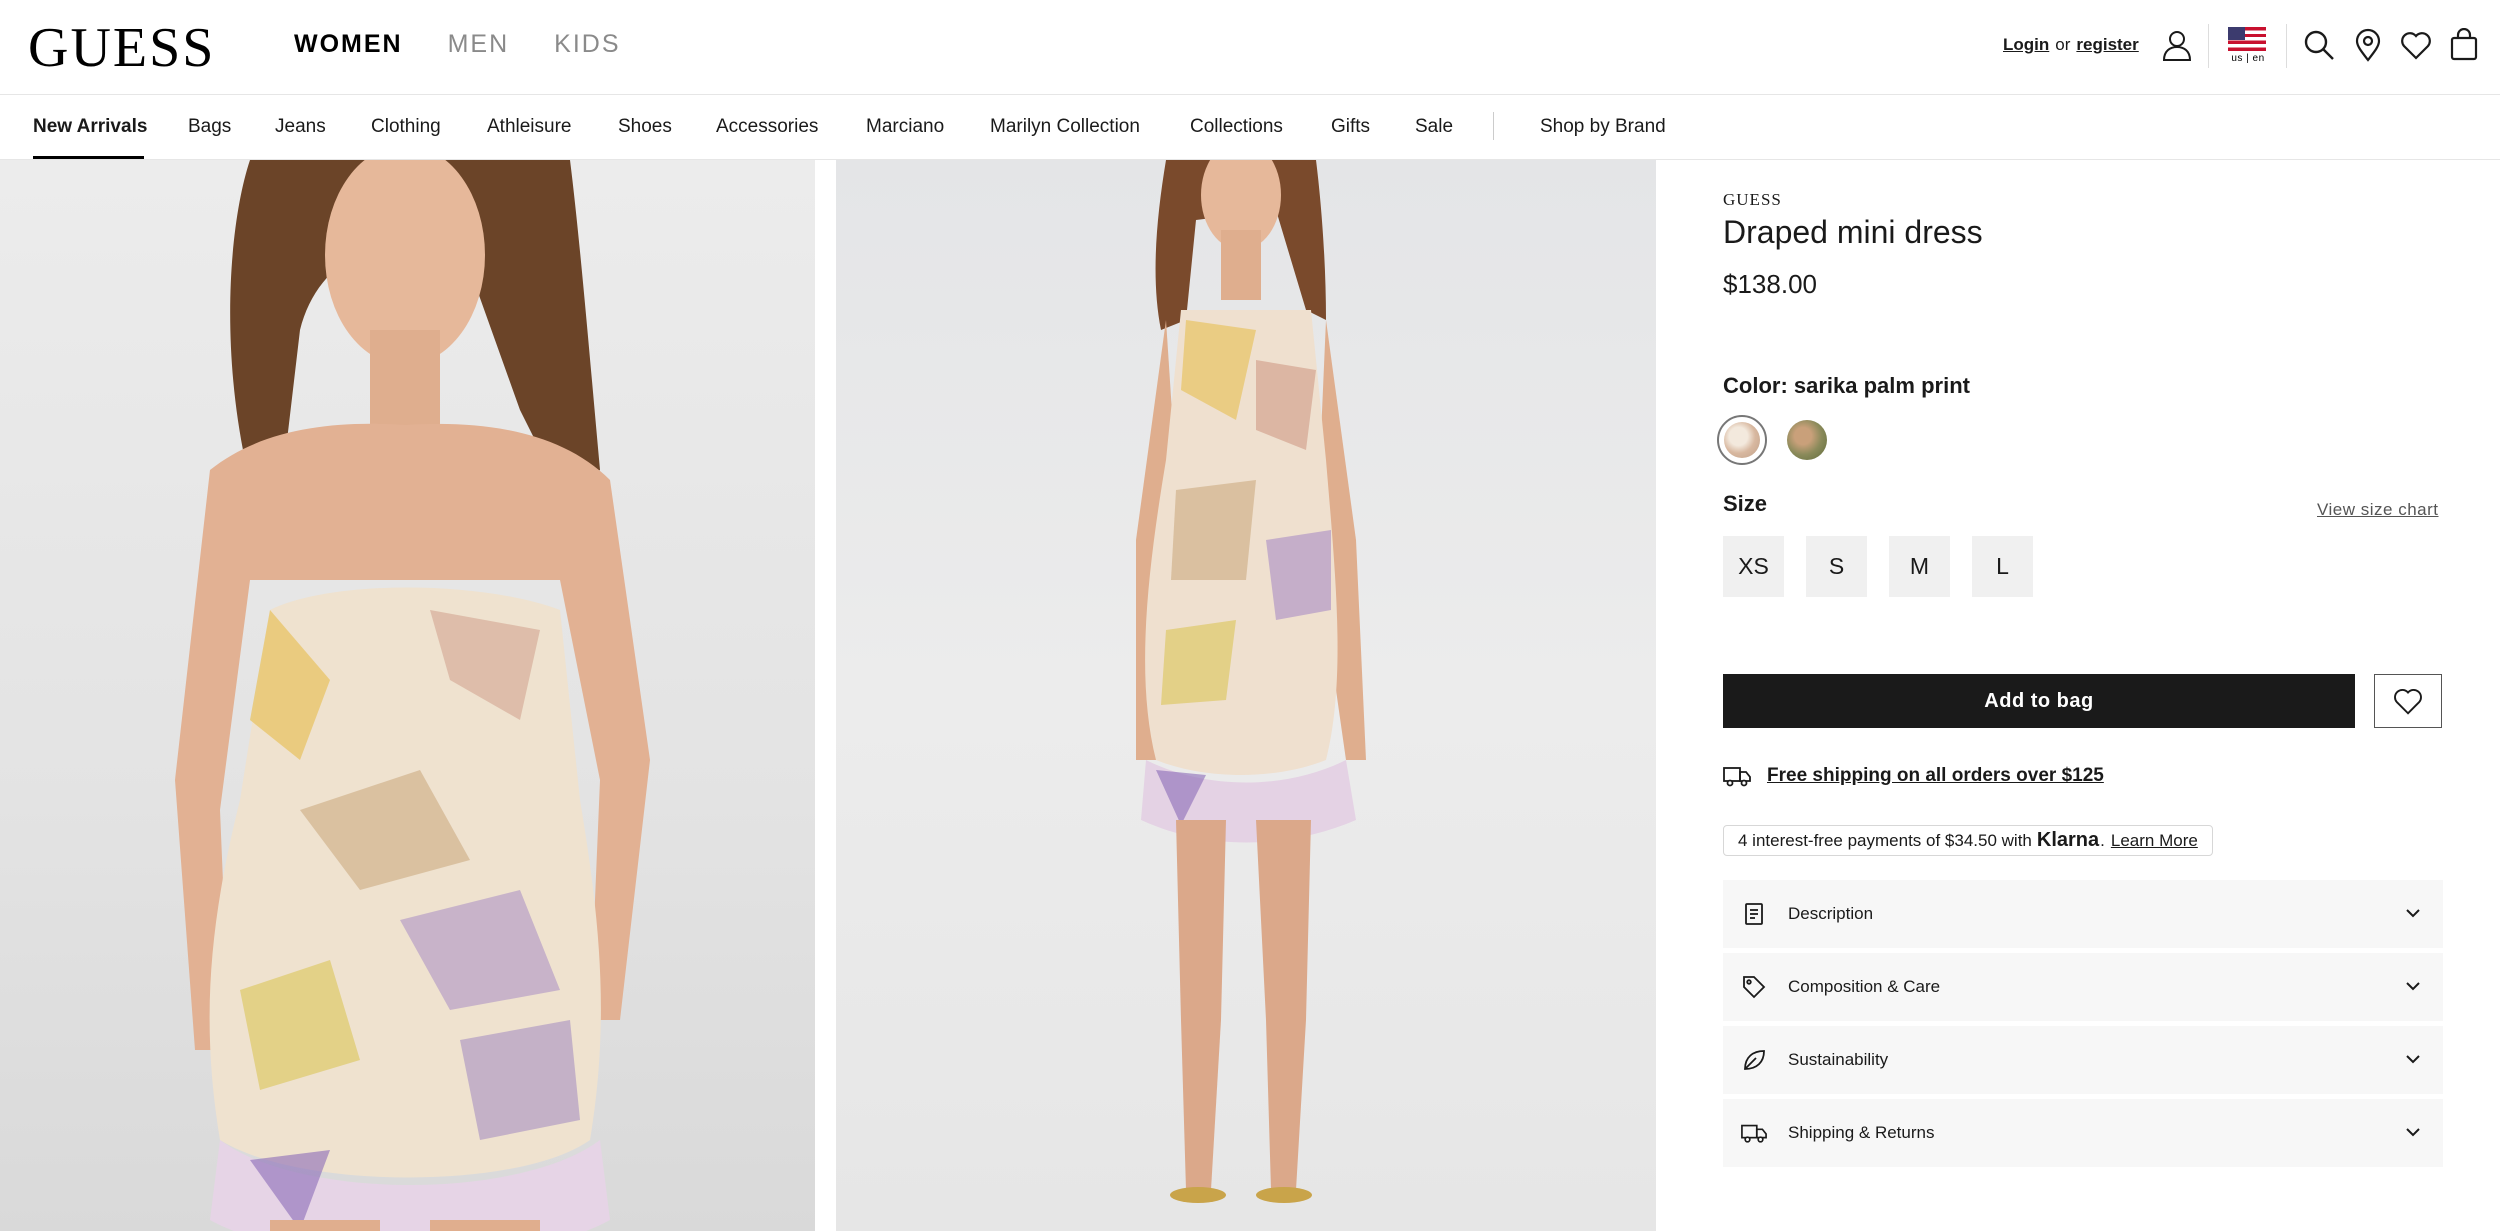 Image resolution: width=2500 pixels, height=1231 pixels. What do you see at coordinates (2002, 566) in the screenshot?
I see `size-l-button: L` at bounding box center [2002, 566].